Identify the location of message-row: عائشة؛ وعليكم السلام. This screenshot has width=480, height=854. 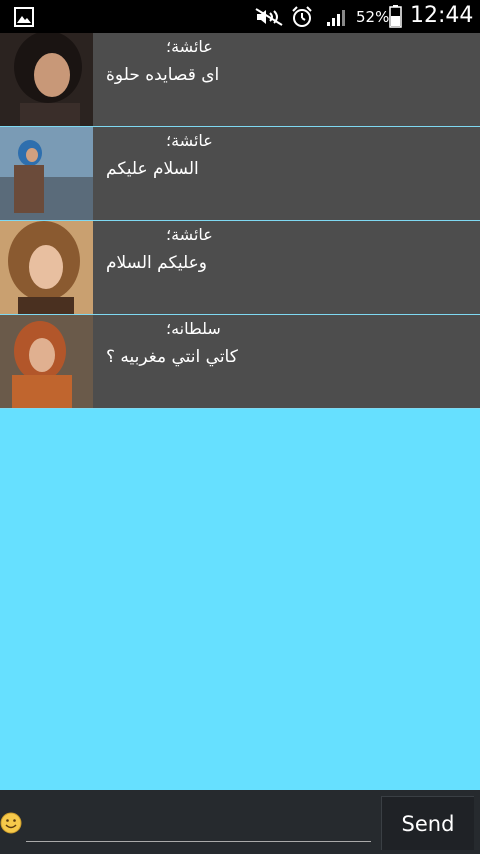
(240, 268).